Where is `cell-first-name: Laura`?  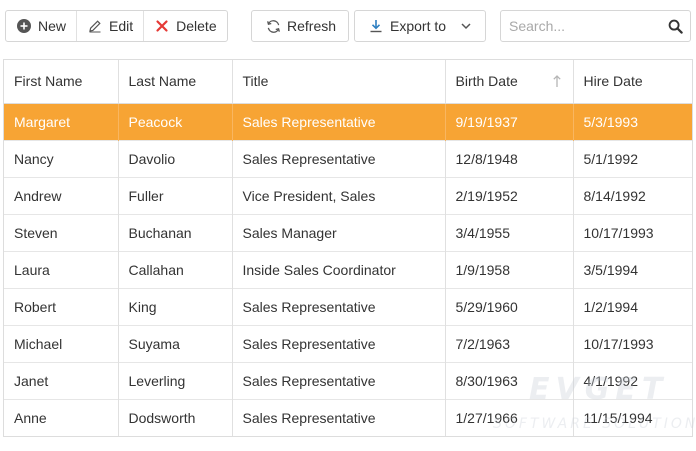 cell-first-name: Laura is located at coordinates (61, 269).